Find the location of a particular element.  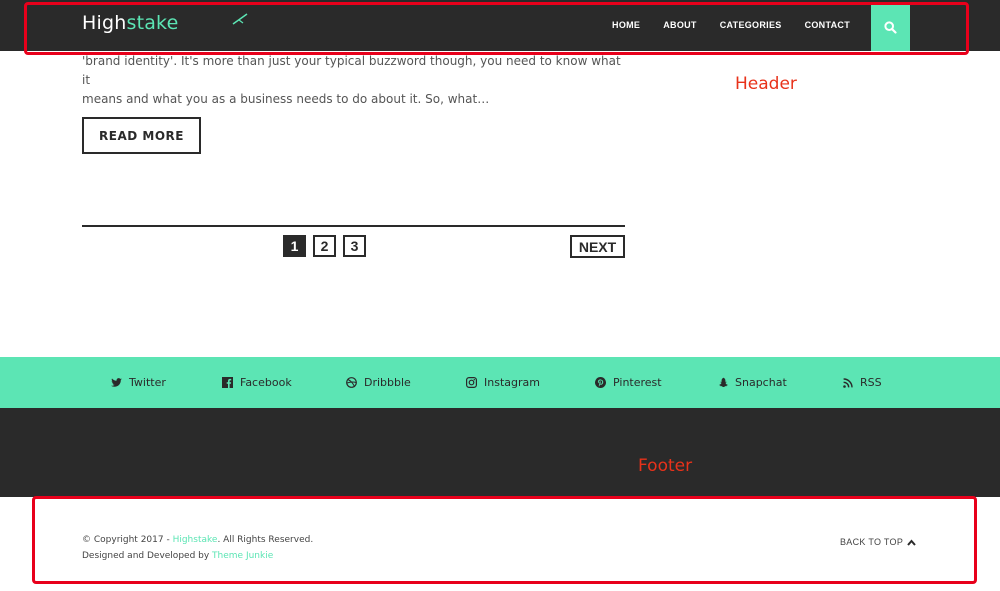

social-dribbble: Dribbble is located at coordinates (378, 382).